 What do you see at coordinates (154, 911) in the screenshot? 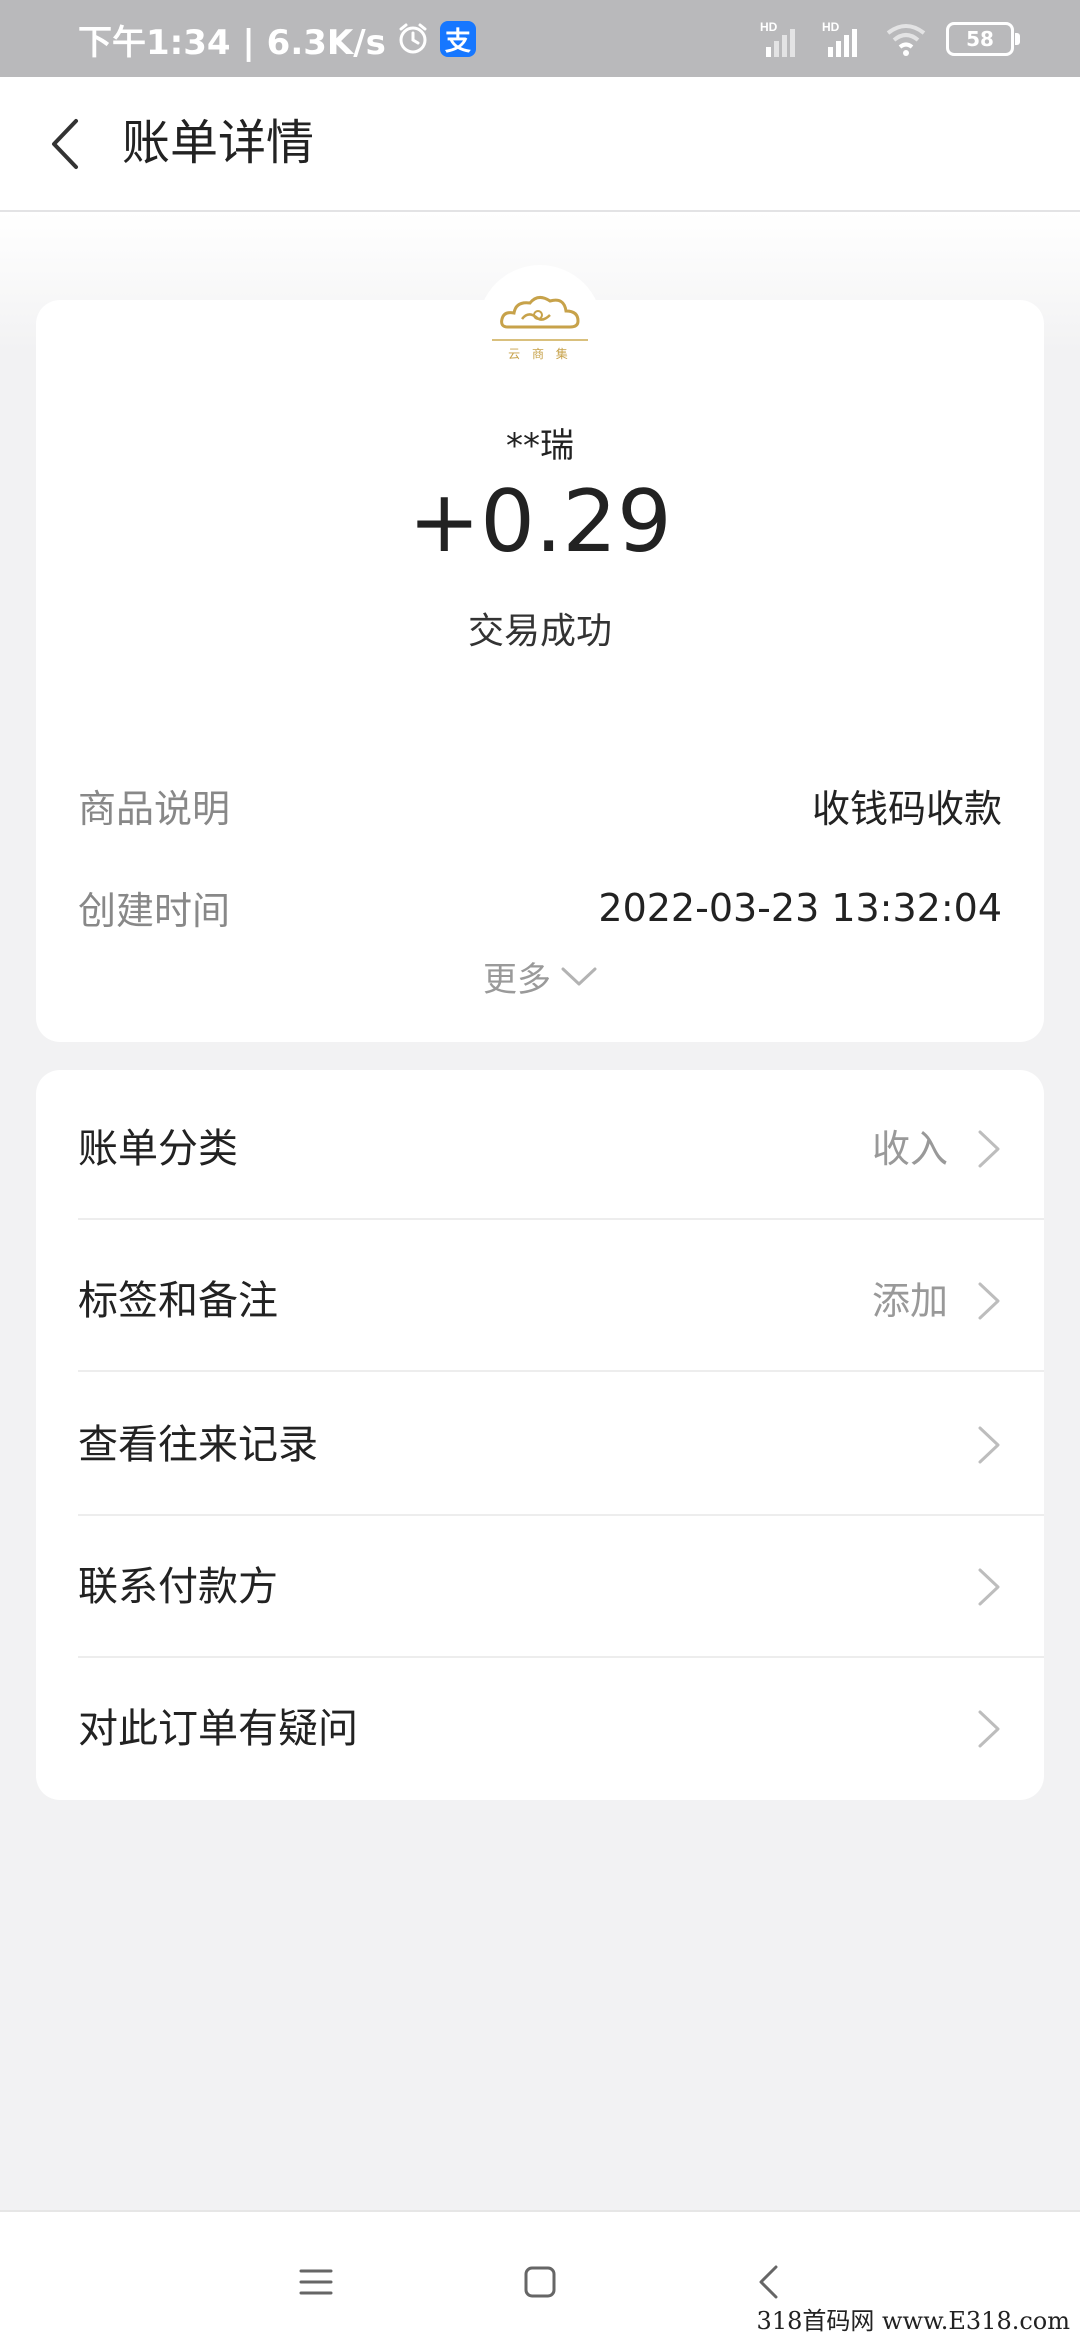
I see `detail-label: 创建时间` at bounding box center [154, 911].